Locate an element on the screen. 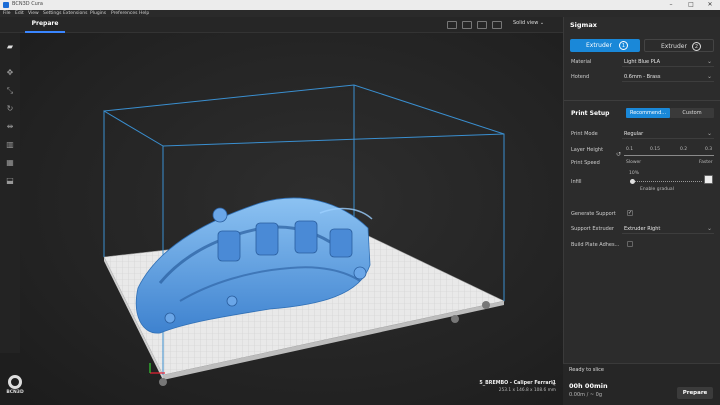  layer-height-tick: 0.3 is located at coordinates (709, 149).